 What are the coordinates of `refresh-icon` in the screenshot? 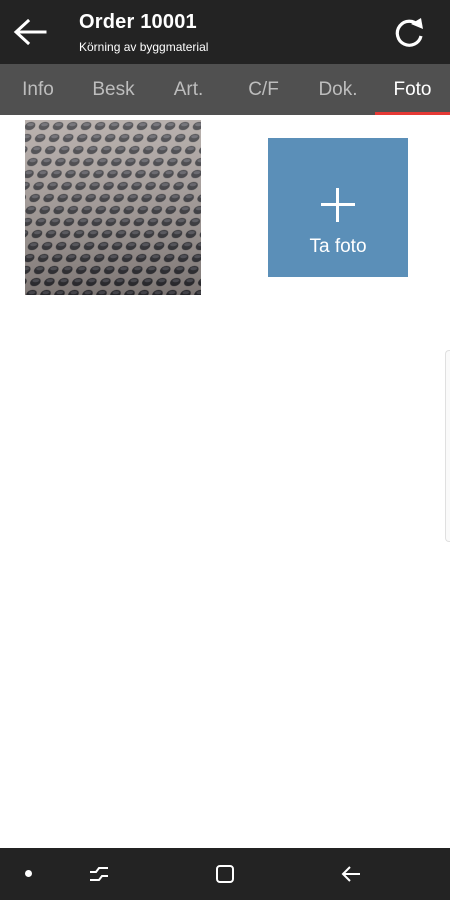 It's located at (409, 32).